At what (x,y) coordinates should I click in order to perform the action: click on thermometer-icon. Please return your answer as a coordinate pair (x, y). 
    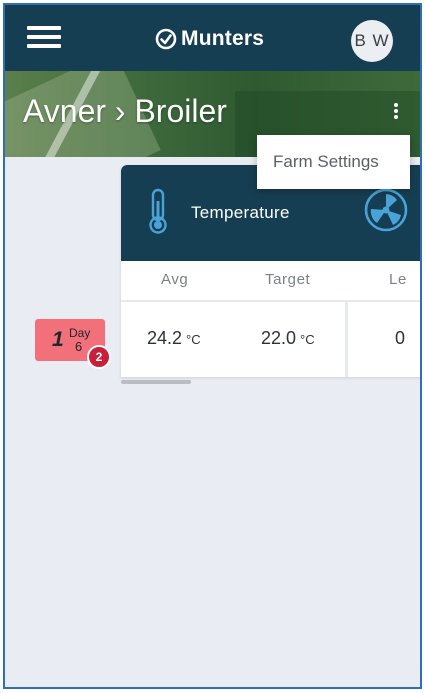
    Looking at the image, I should click on (158, 211).